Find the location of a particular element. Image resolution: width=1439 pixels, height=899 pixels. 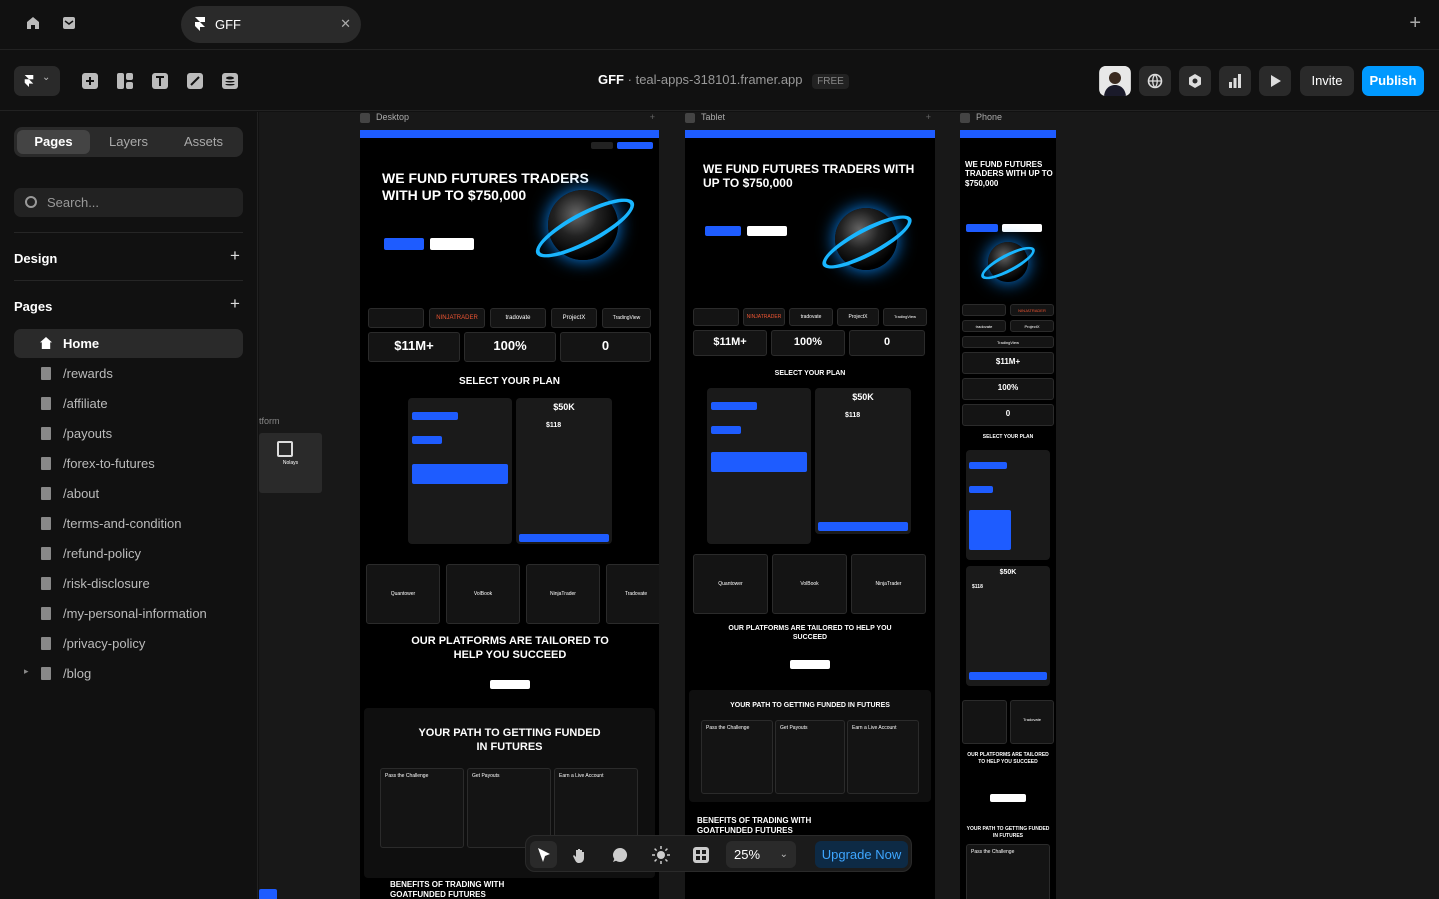

join-discord-button is located at coordinates (1022, 228).